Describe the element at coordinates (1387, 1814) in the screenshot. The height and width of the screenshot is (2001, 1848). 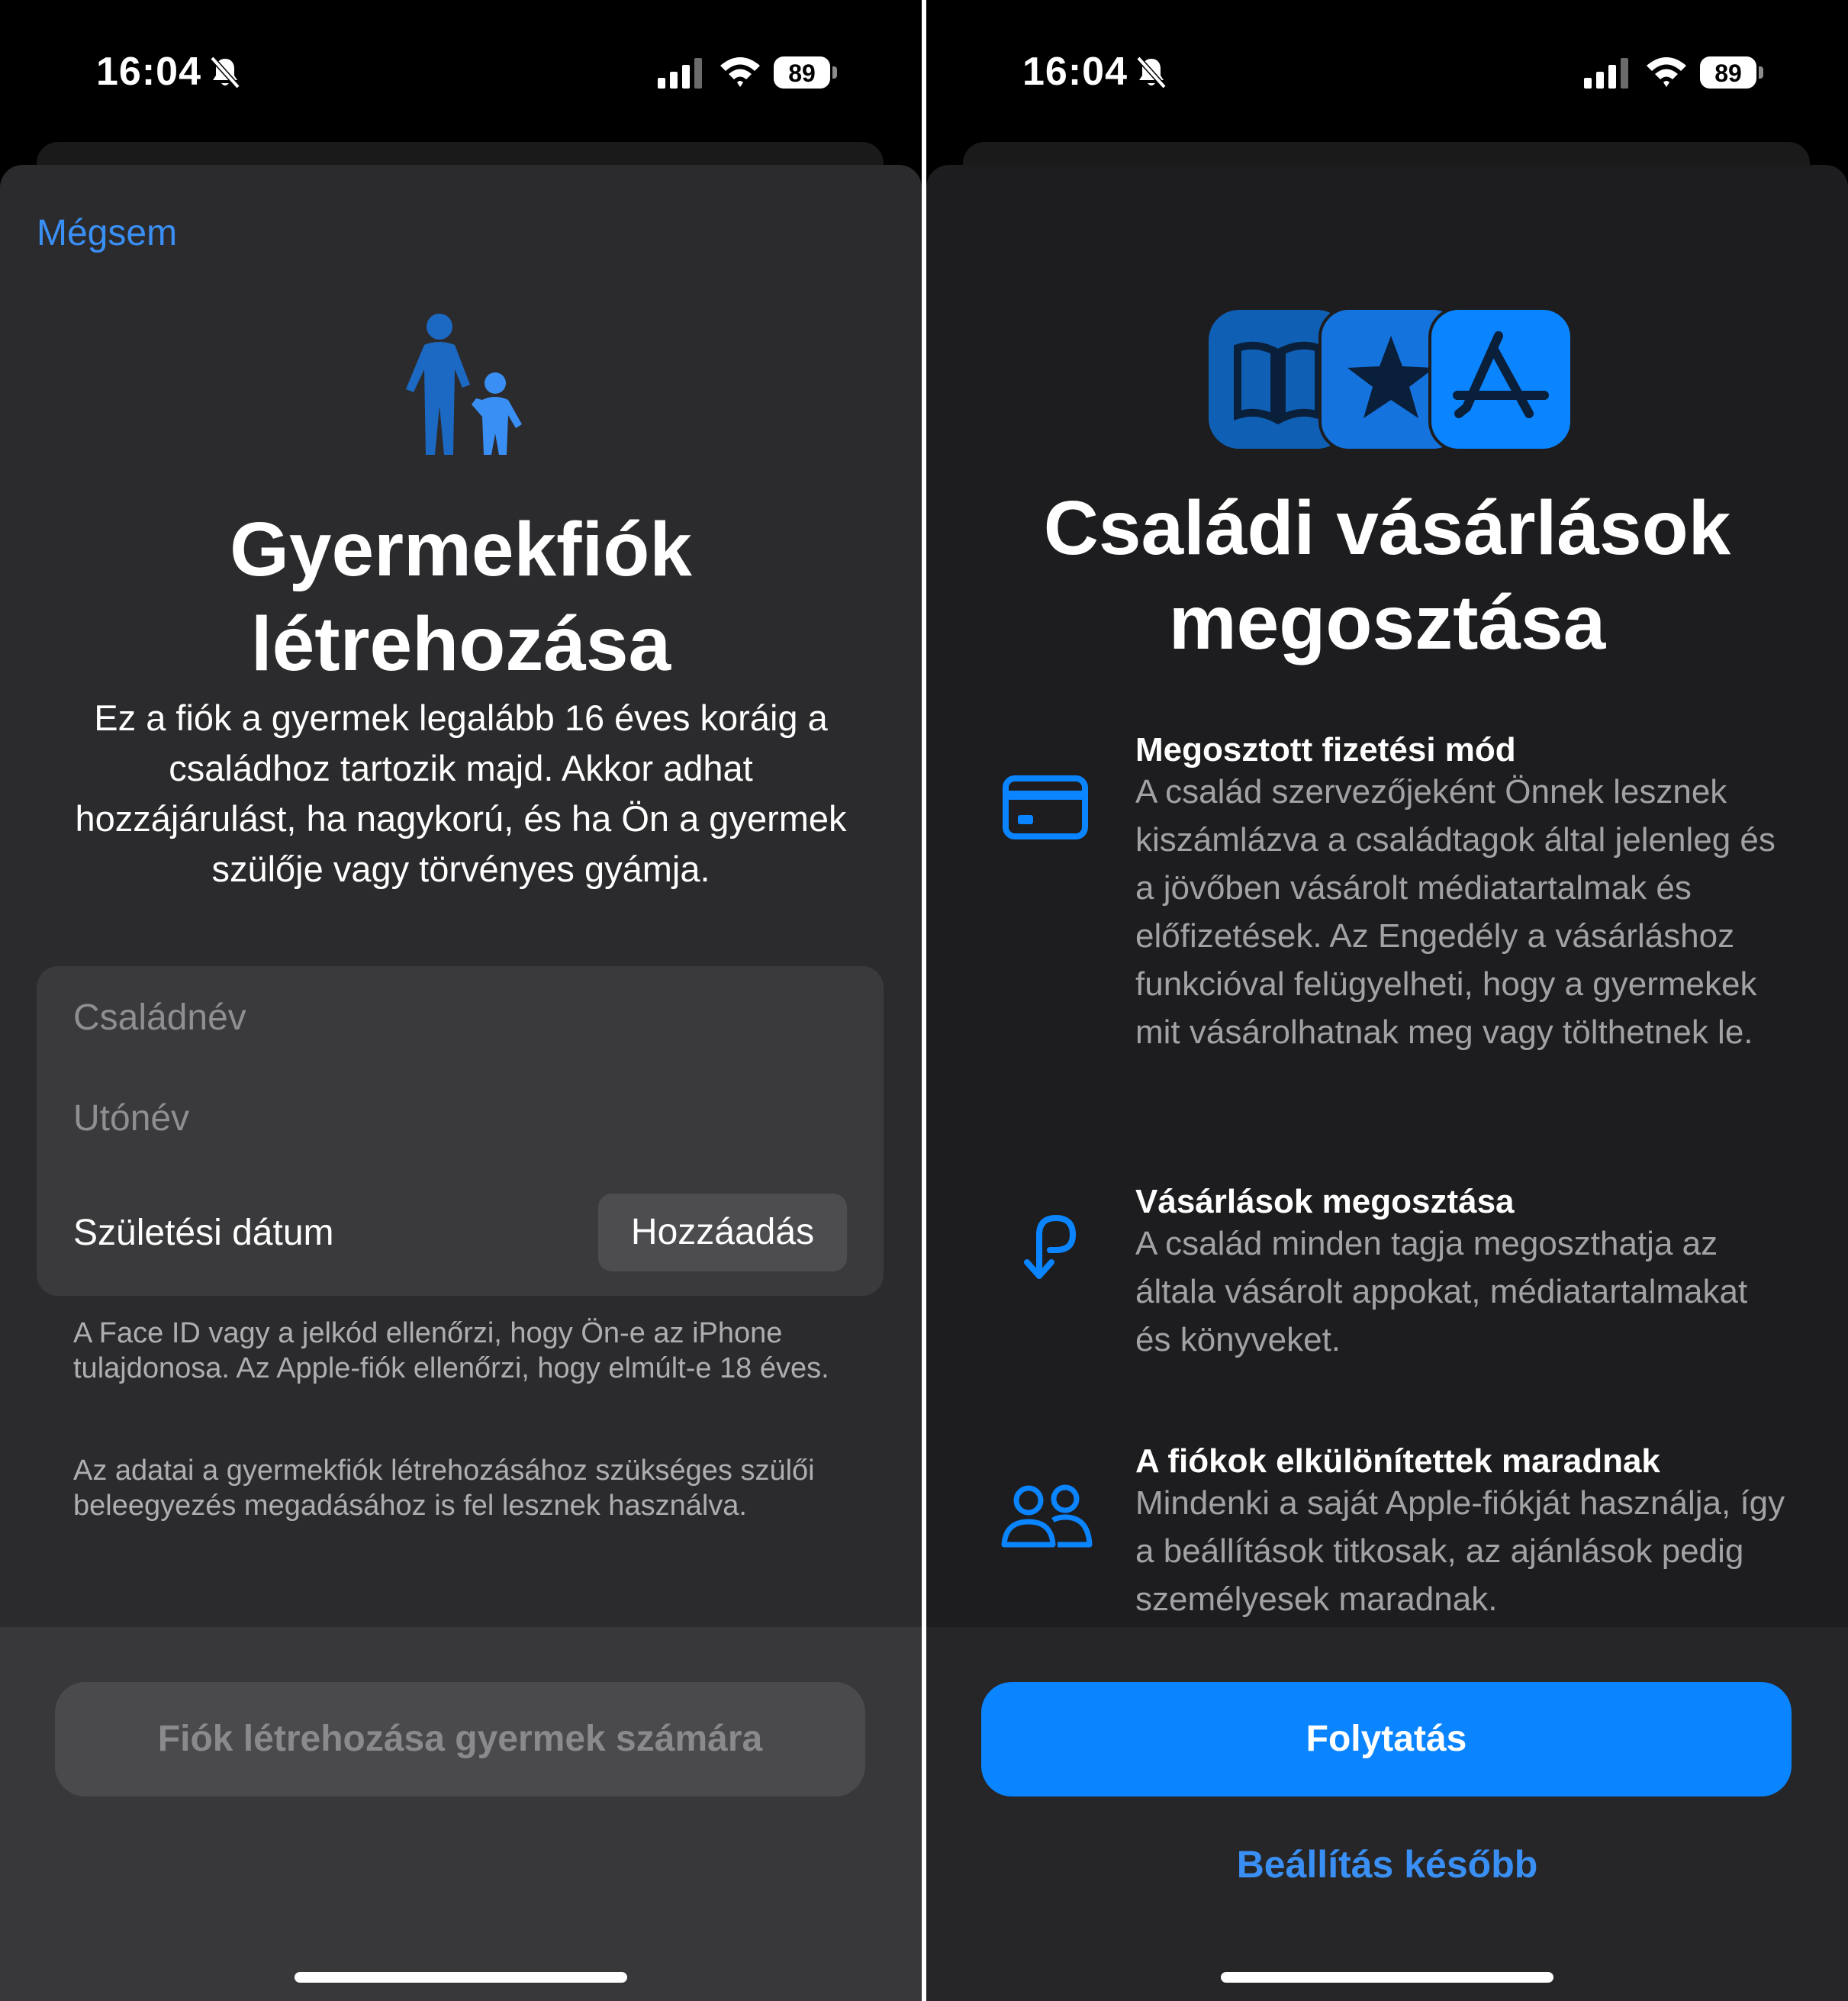
I see `bottom-action-bar: Folytatás Beállítás később` at that location.